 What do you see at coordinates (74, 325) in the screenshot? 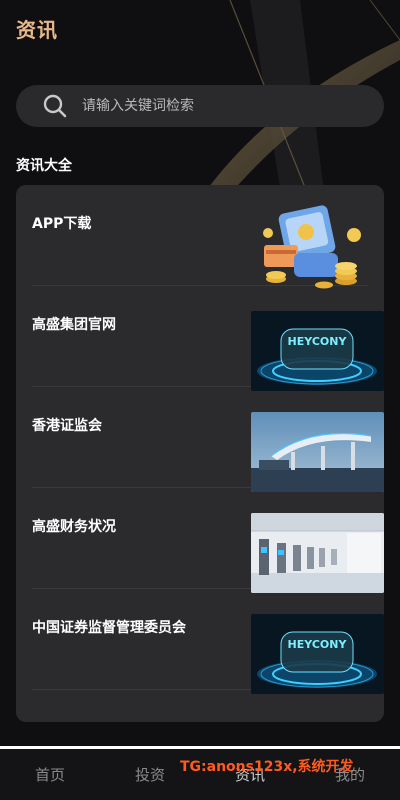
I see `news-title: 高盛集团官网` at bounding box center [74, 325].